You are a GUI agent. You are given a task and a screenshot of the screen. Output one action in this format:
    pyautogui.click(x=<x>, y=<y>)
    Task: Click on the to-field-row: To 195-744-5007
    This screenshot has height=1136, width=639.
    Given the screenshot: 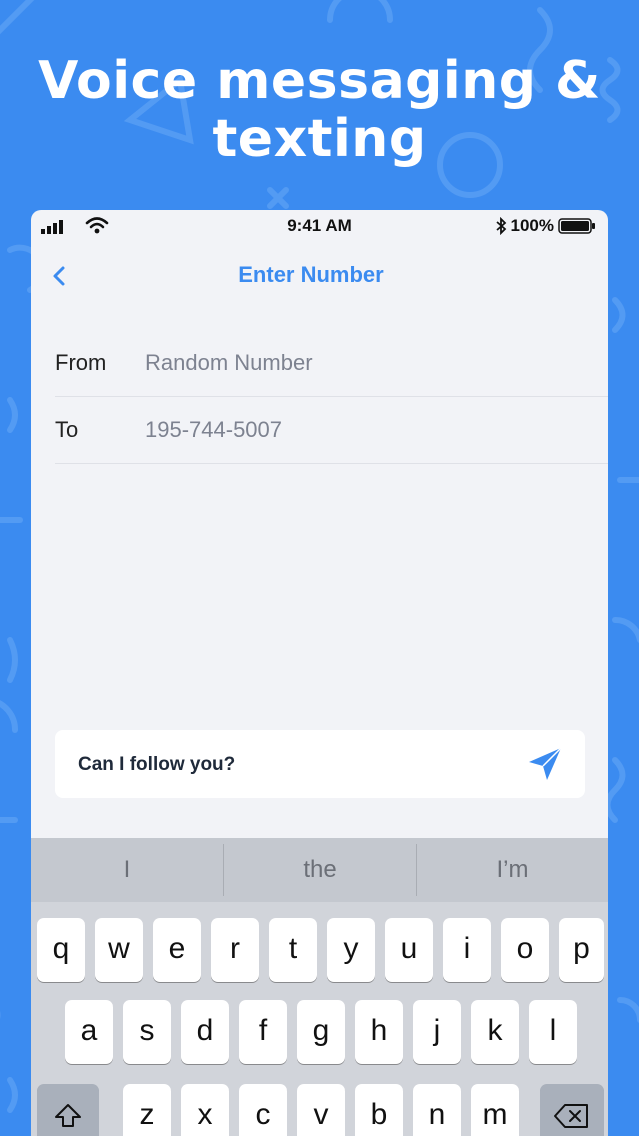 What is the action you would take?
    pyautogui.click(x=331, y=430)
    